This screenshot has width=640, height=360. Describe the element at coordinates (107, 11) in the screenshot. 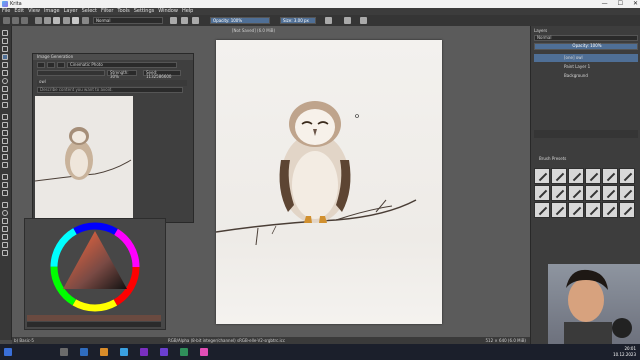

I see `menu-filter: Filter` at that location.